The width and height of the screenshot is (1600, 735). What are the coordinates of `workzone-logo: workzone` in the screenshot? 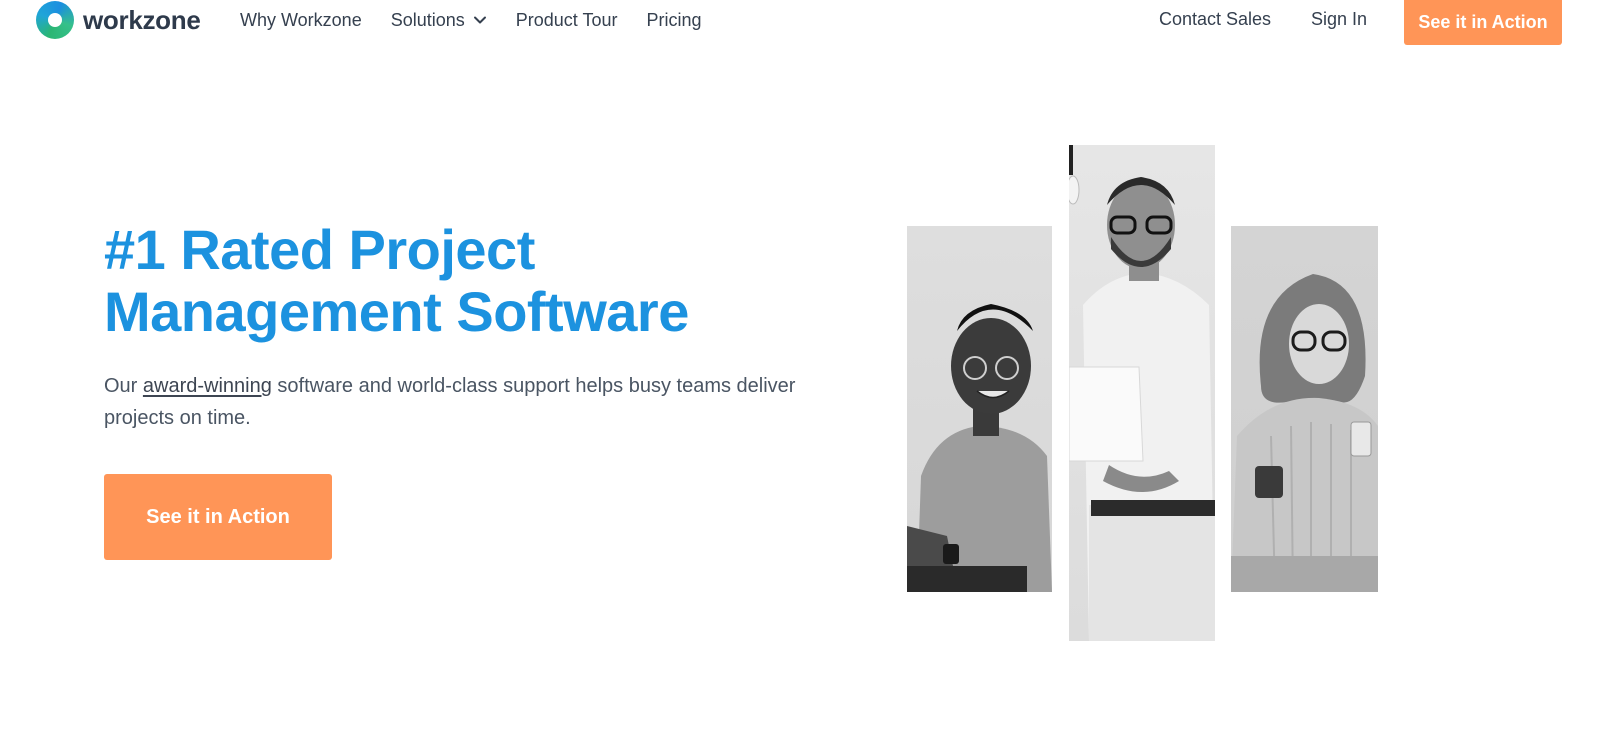 It's located at (118, 20).